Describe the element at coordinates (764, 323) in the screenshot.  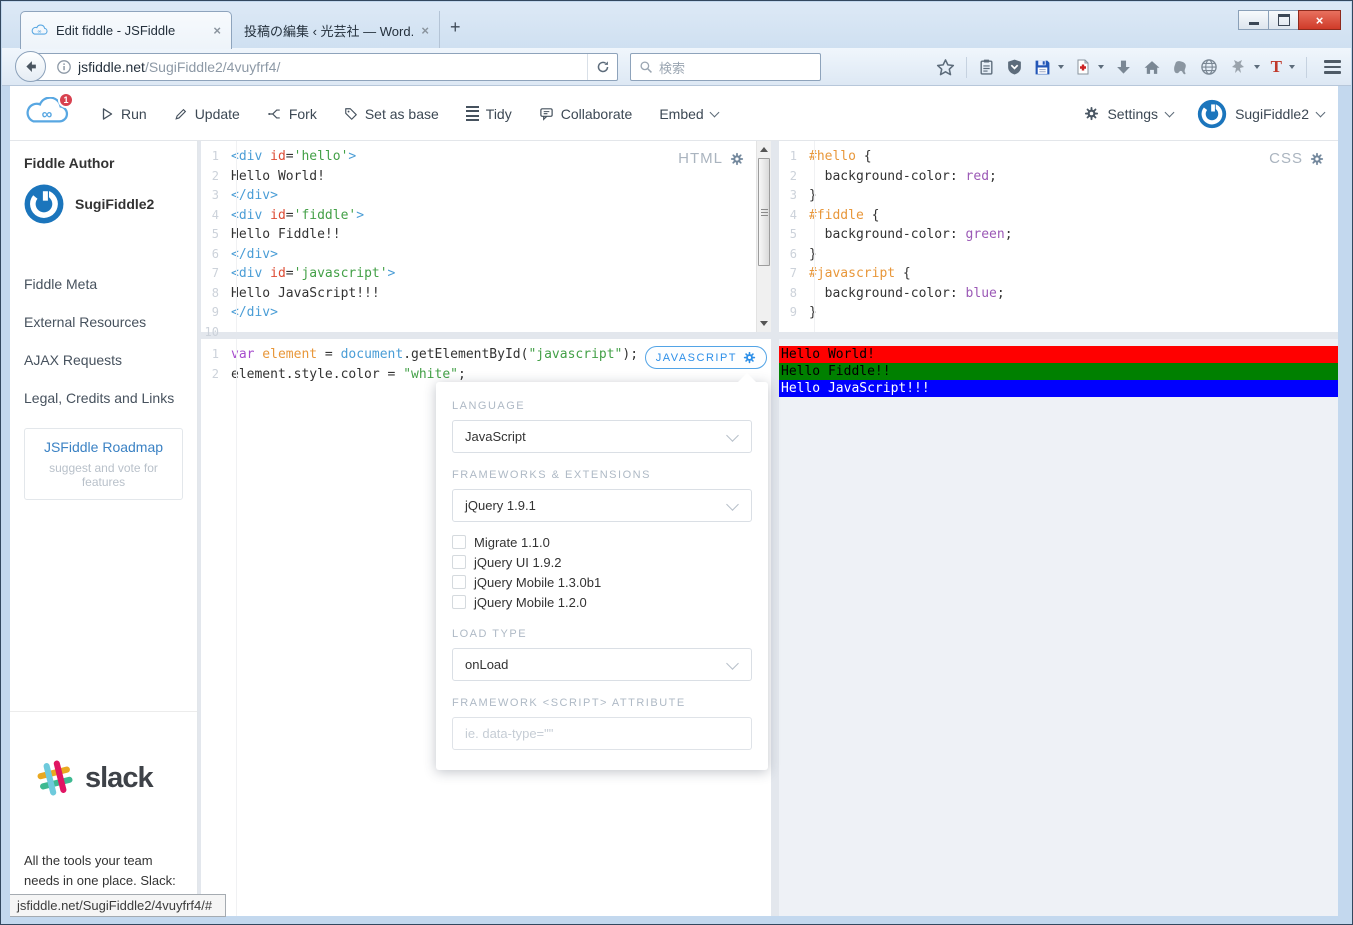
I see `scroll-down-button` at that location.